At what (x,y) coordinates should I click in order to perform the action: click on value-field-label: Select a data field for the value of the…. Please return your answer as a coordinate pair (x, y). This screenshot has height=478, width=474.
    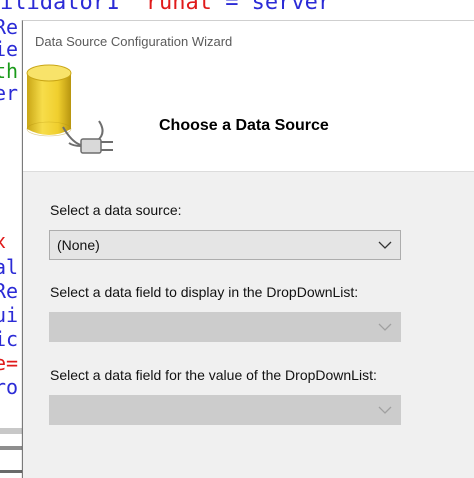
    Looking at the image, I should click on (213, 375).